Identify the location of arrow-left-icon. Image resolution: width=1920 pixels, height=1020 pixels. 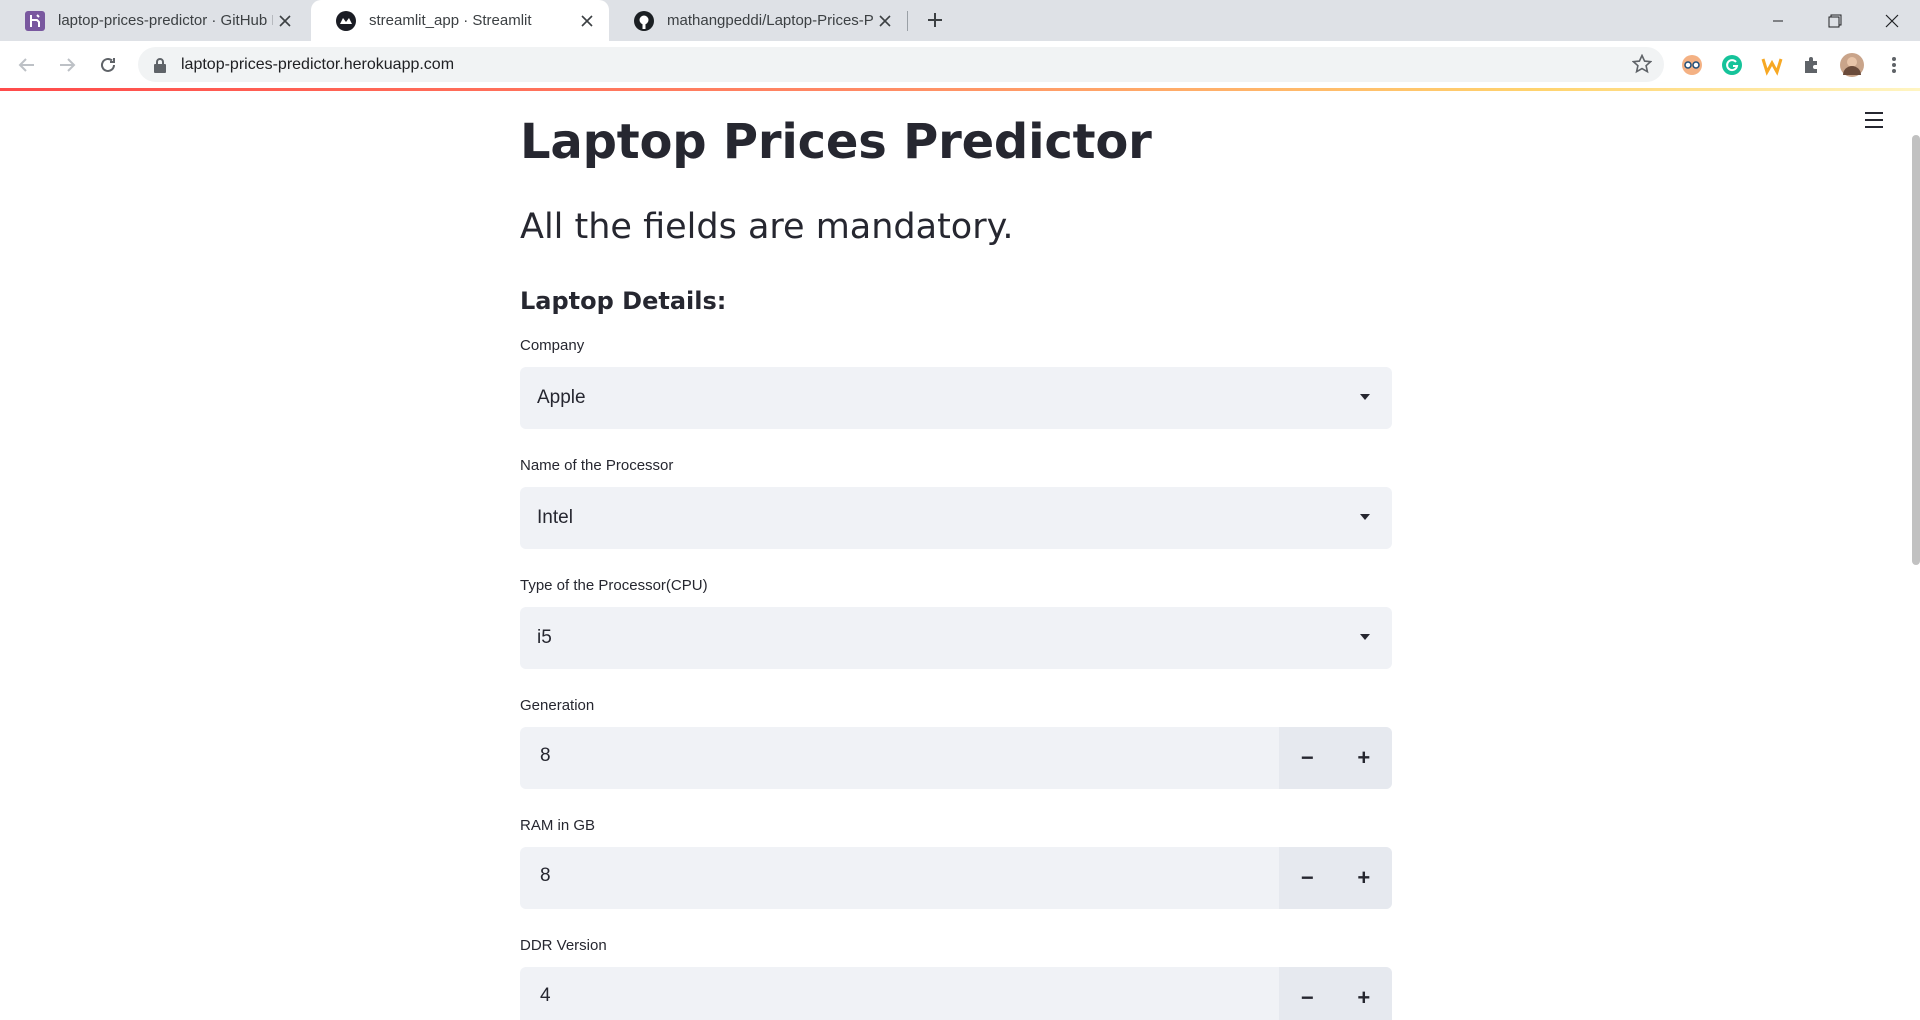
(26, 65).